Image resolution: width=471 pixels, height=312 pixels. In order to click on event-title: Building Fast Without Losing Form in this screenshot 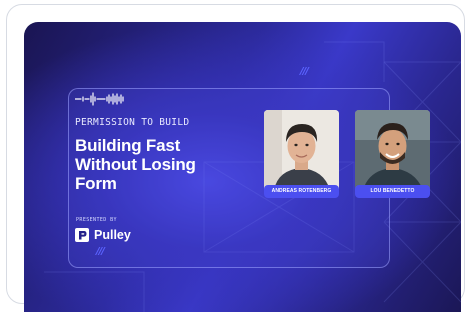, I will do `click(160, 164)`.